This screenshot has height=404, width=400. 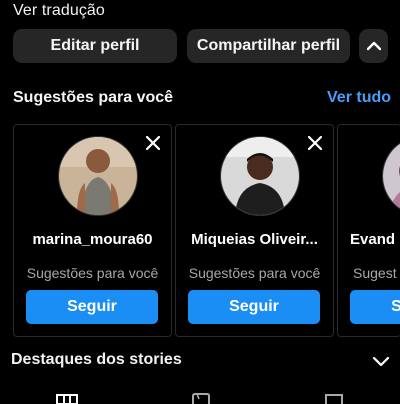 I want to click on translate-link: Ver tradução, so click(x=59, y=11).